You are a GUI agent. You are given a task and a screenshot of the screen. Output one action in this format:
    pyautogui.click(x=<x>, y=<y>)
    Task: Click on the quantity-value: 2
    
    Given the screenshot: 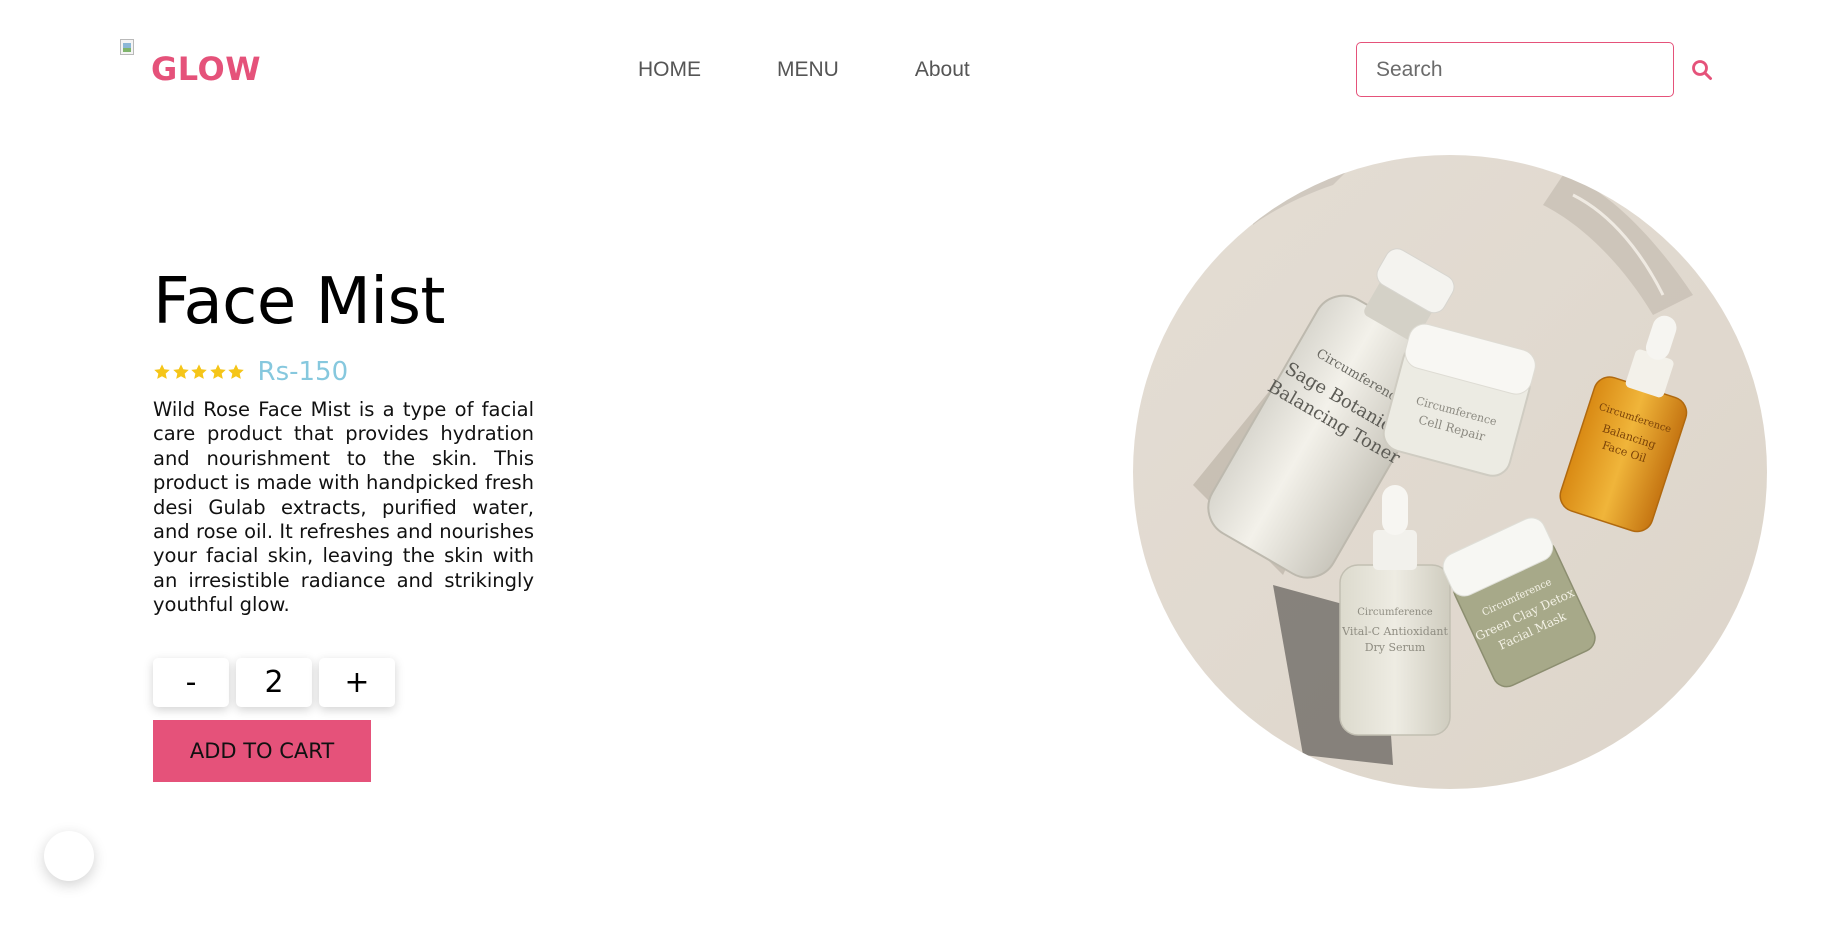 What is the action you would take?
    pyautogui.click(x=274, y=682)
    